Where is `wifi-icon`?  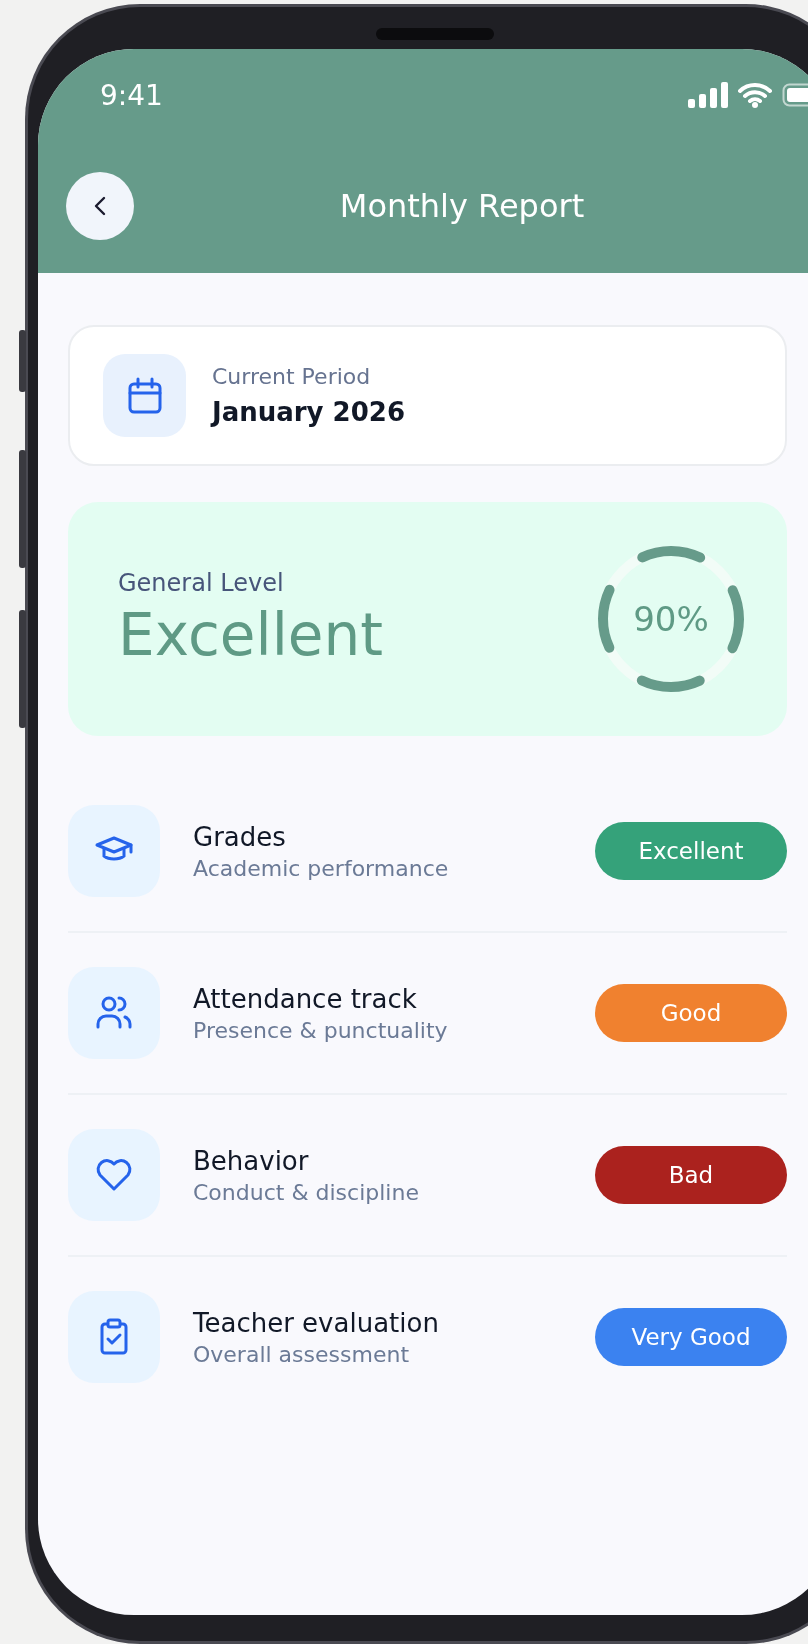 wifi-icon is located at coordinates (755, 95).